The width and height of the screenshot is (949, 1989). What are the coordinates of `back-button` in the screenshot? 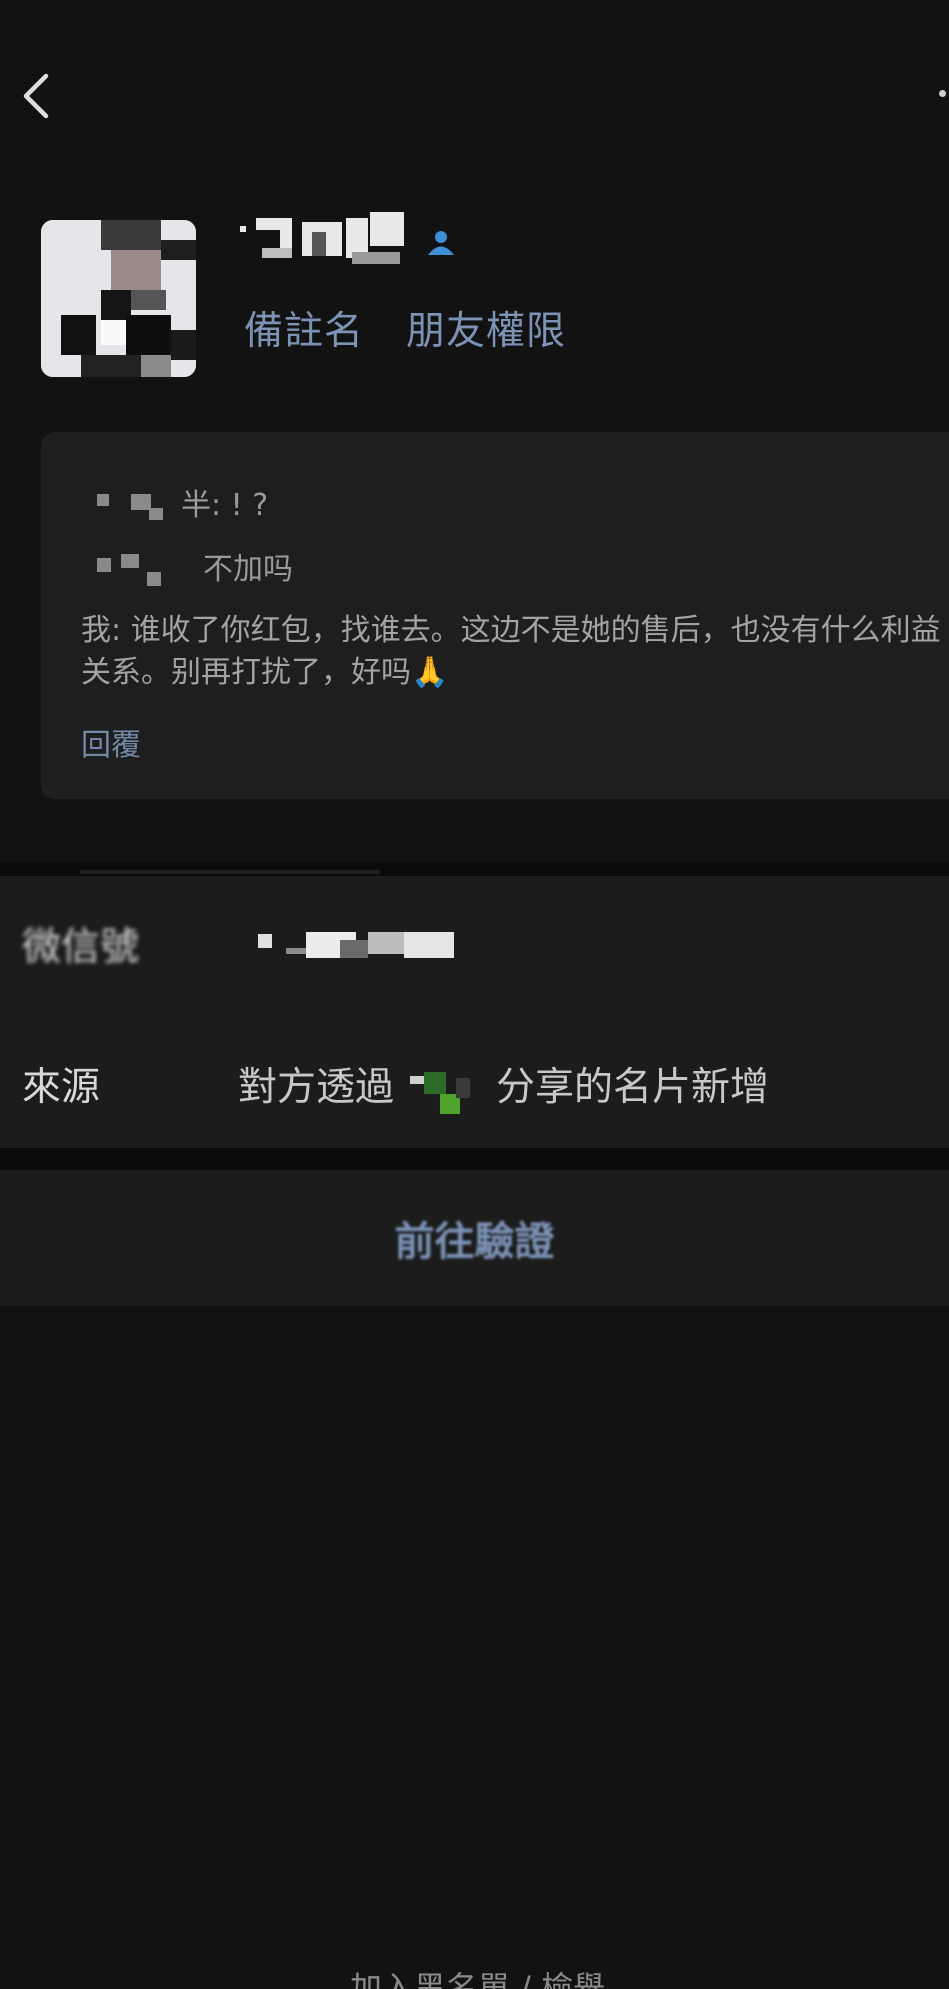 It's located at (40, 96).